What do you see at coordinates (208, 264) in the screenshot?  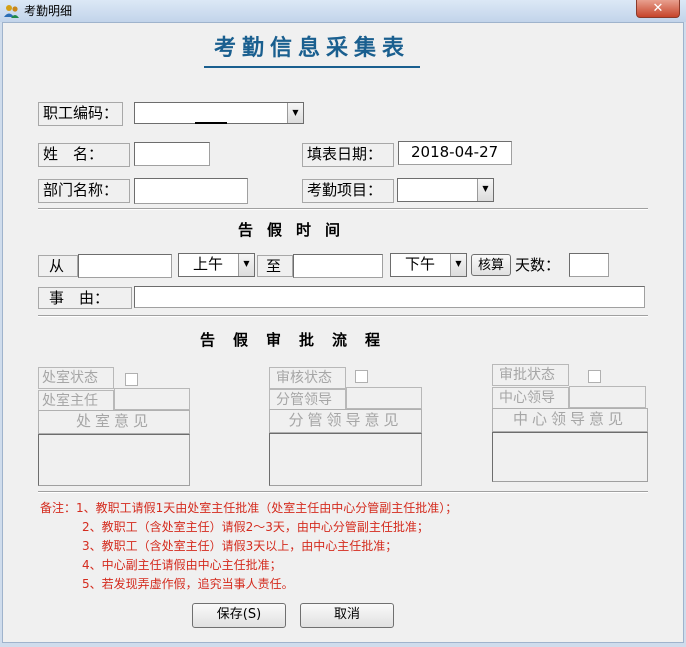 I see `from-period-value: 上午` at bounding box center [208, 264].